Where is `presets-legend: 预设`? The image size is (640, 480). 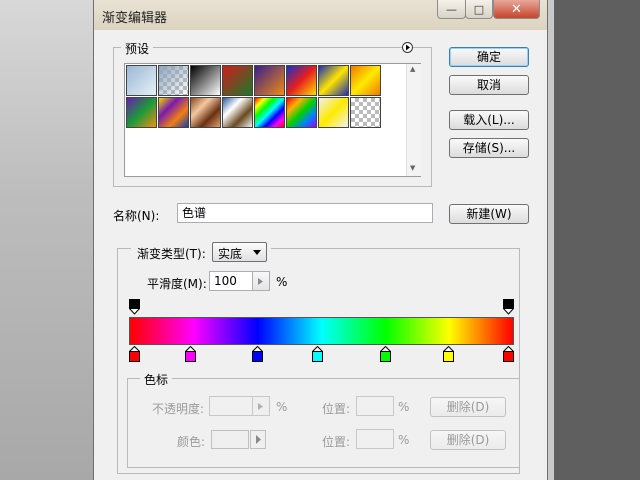 presets-legend: 预设 is located at coordinates (137, 48).